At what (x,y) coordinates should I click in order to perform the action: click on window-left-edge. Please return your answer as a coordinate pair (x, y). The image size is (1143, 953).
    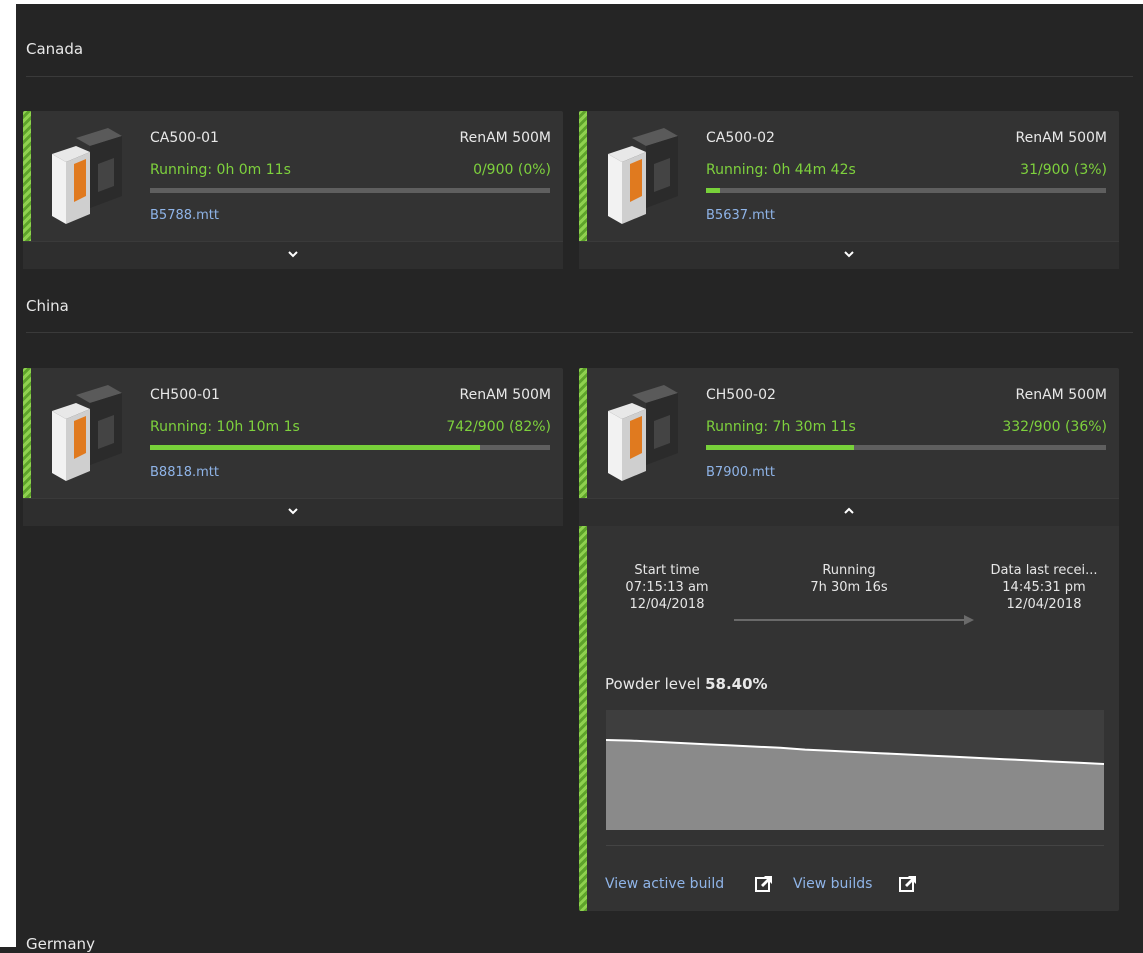
    Looking at the image, I should click on (8, 473).